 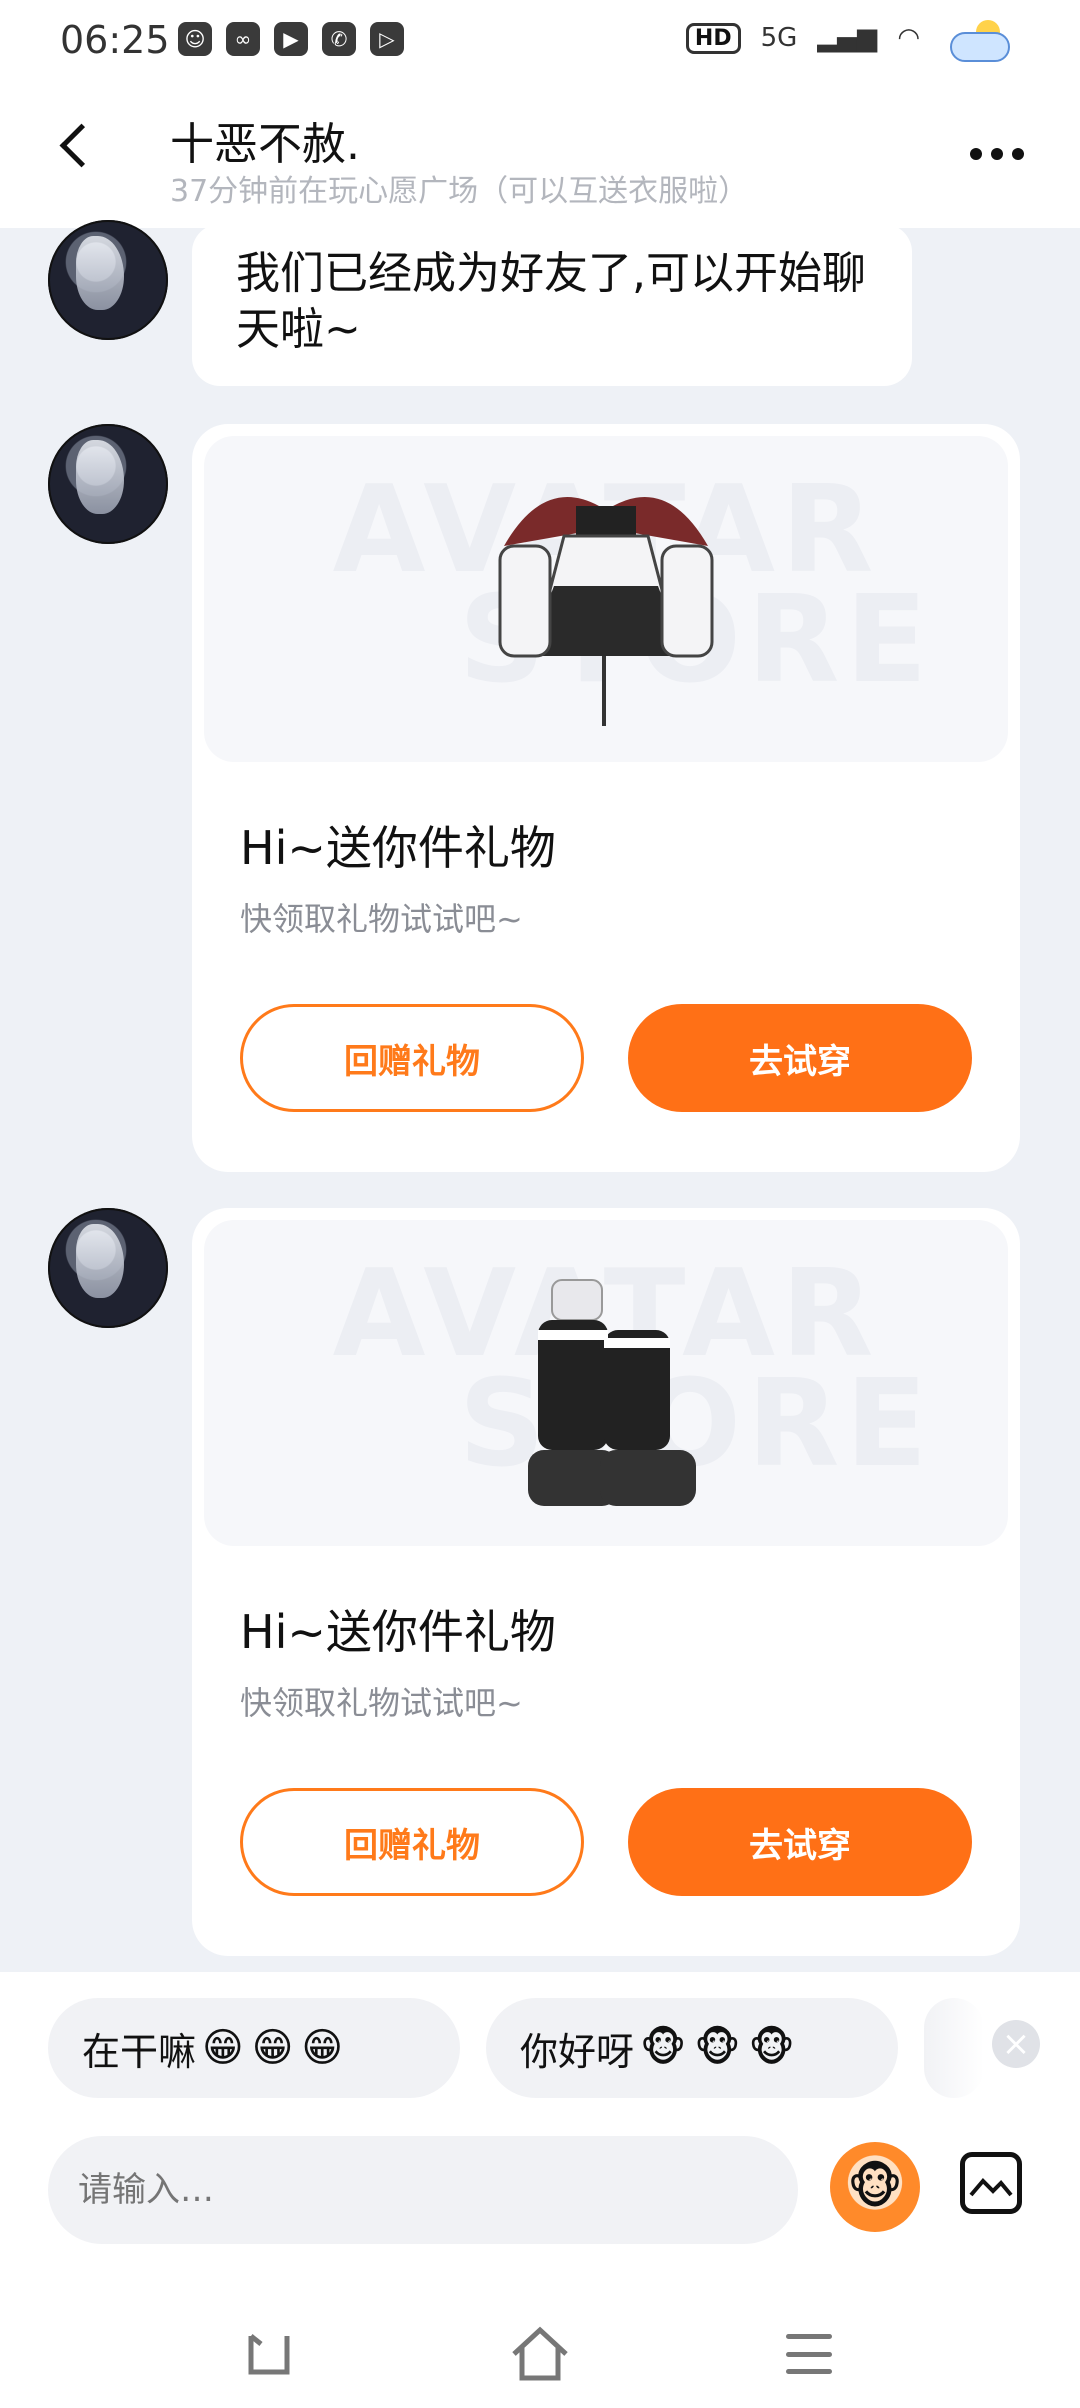 What do you see at coordinates (908, 38) in the screenshot?
I see `wifi-icon: ◠` at bounding box center [908, 38].